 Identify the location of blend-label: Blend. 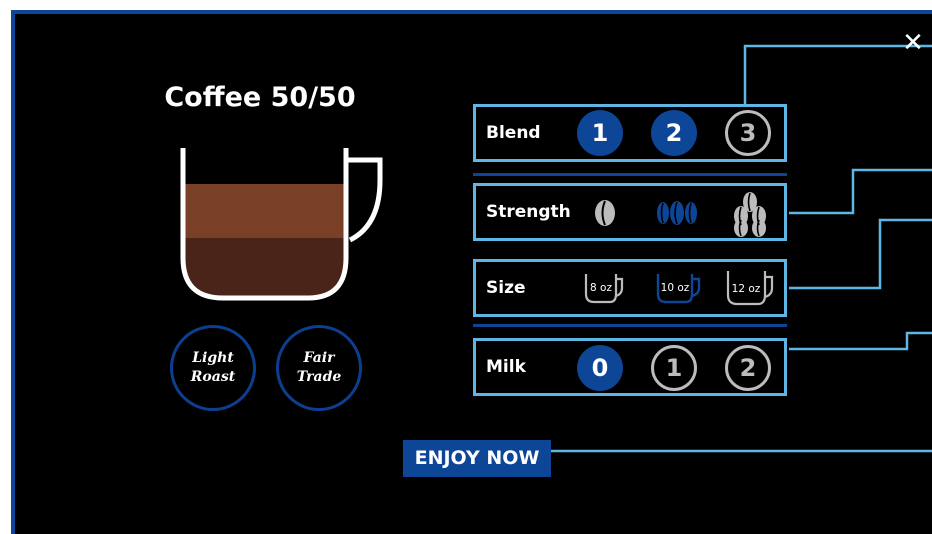
(513, 133).